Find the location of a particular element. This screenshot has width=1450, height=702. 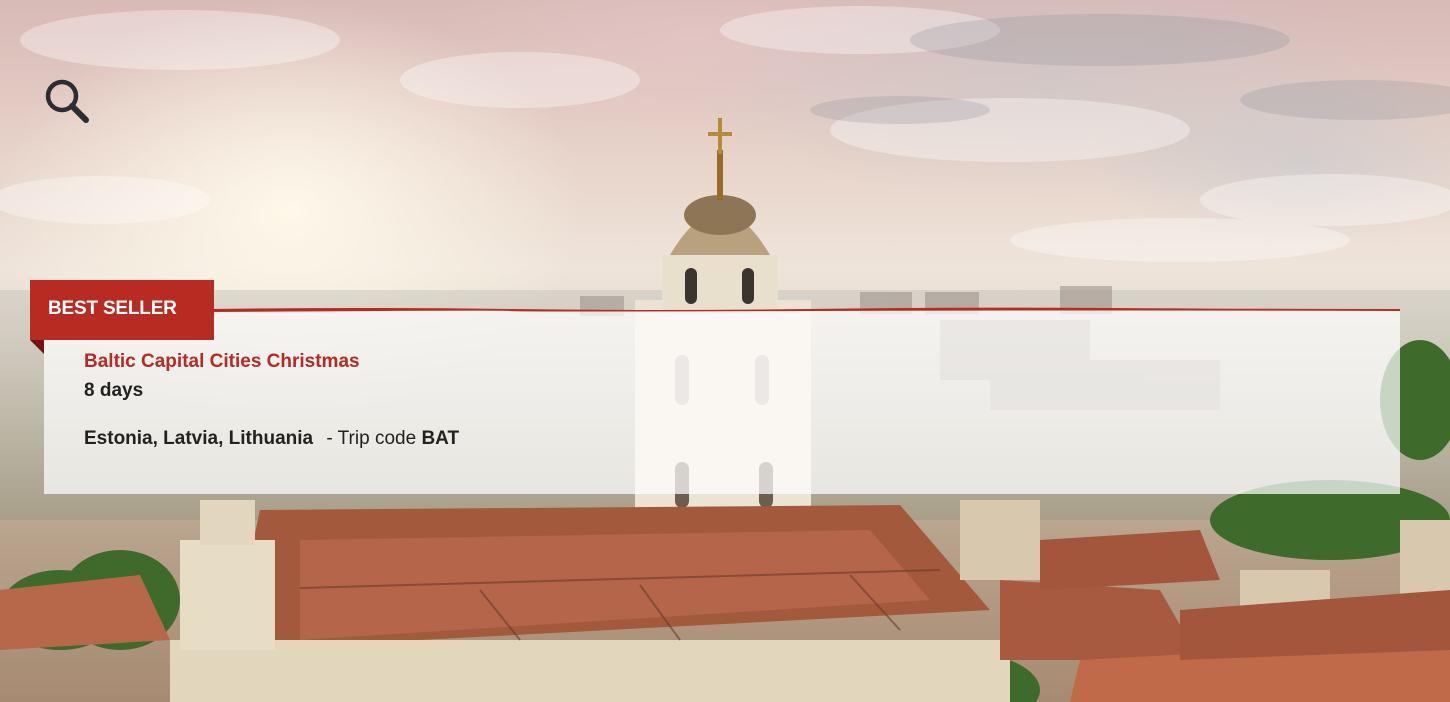

trip-duration: 8 days is located at coordinates (114, 390).